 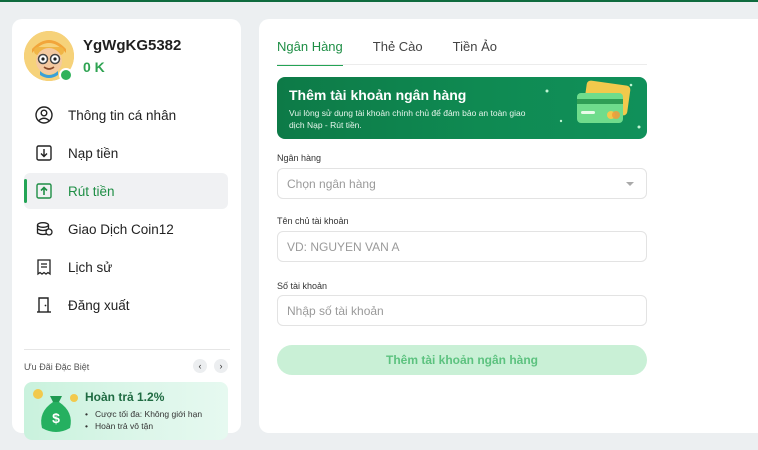 I want to click on tab-crypto: Tiền Ảo, so click(x=475, y=52).